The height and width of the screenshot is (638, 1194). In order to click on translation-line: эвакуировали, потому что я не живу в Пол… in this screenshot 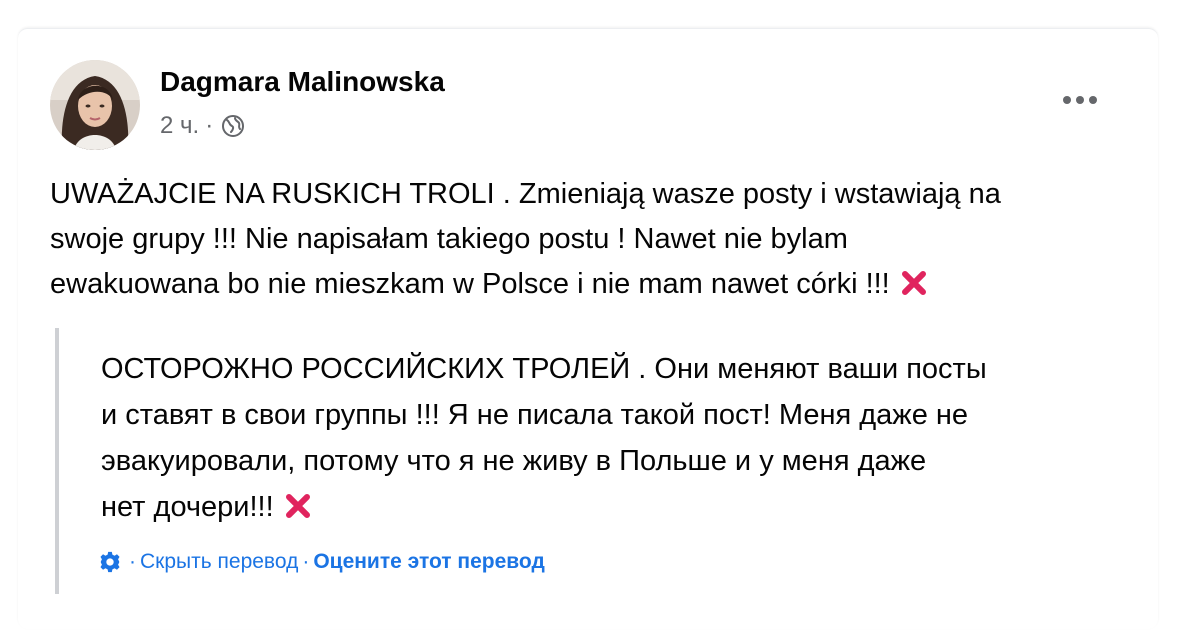, I will do `click(514, 461)`.